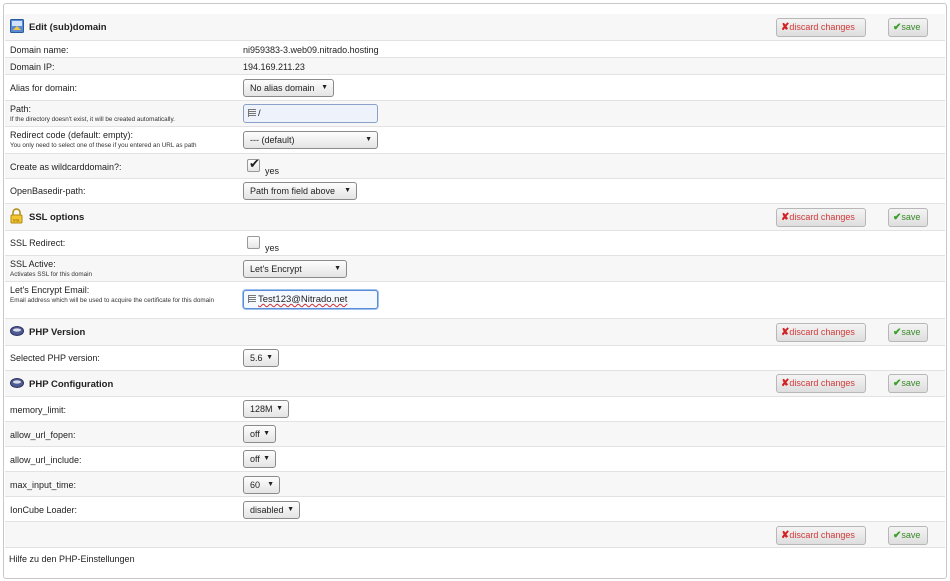 The image size is (950, 581). I want to click on php-version-row: Selected PHP version: 5.6 ▼, so click(475, 358).